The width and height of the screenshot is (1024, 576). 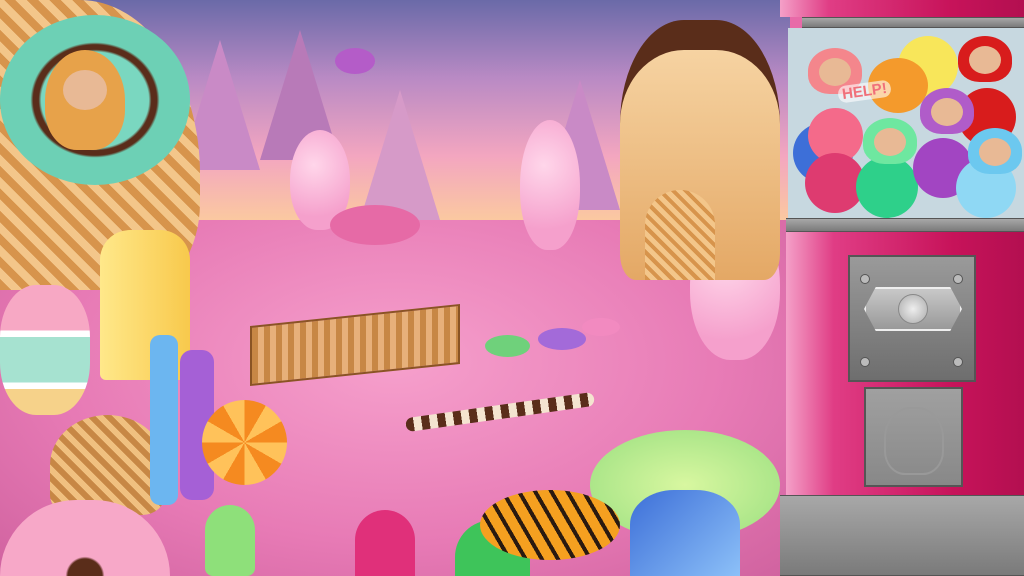 What do you see at coordinates (902, 535) in the screenshot?
I see `machine-base` at bounding box center [902, 535].